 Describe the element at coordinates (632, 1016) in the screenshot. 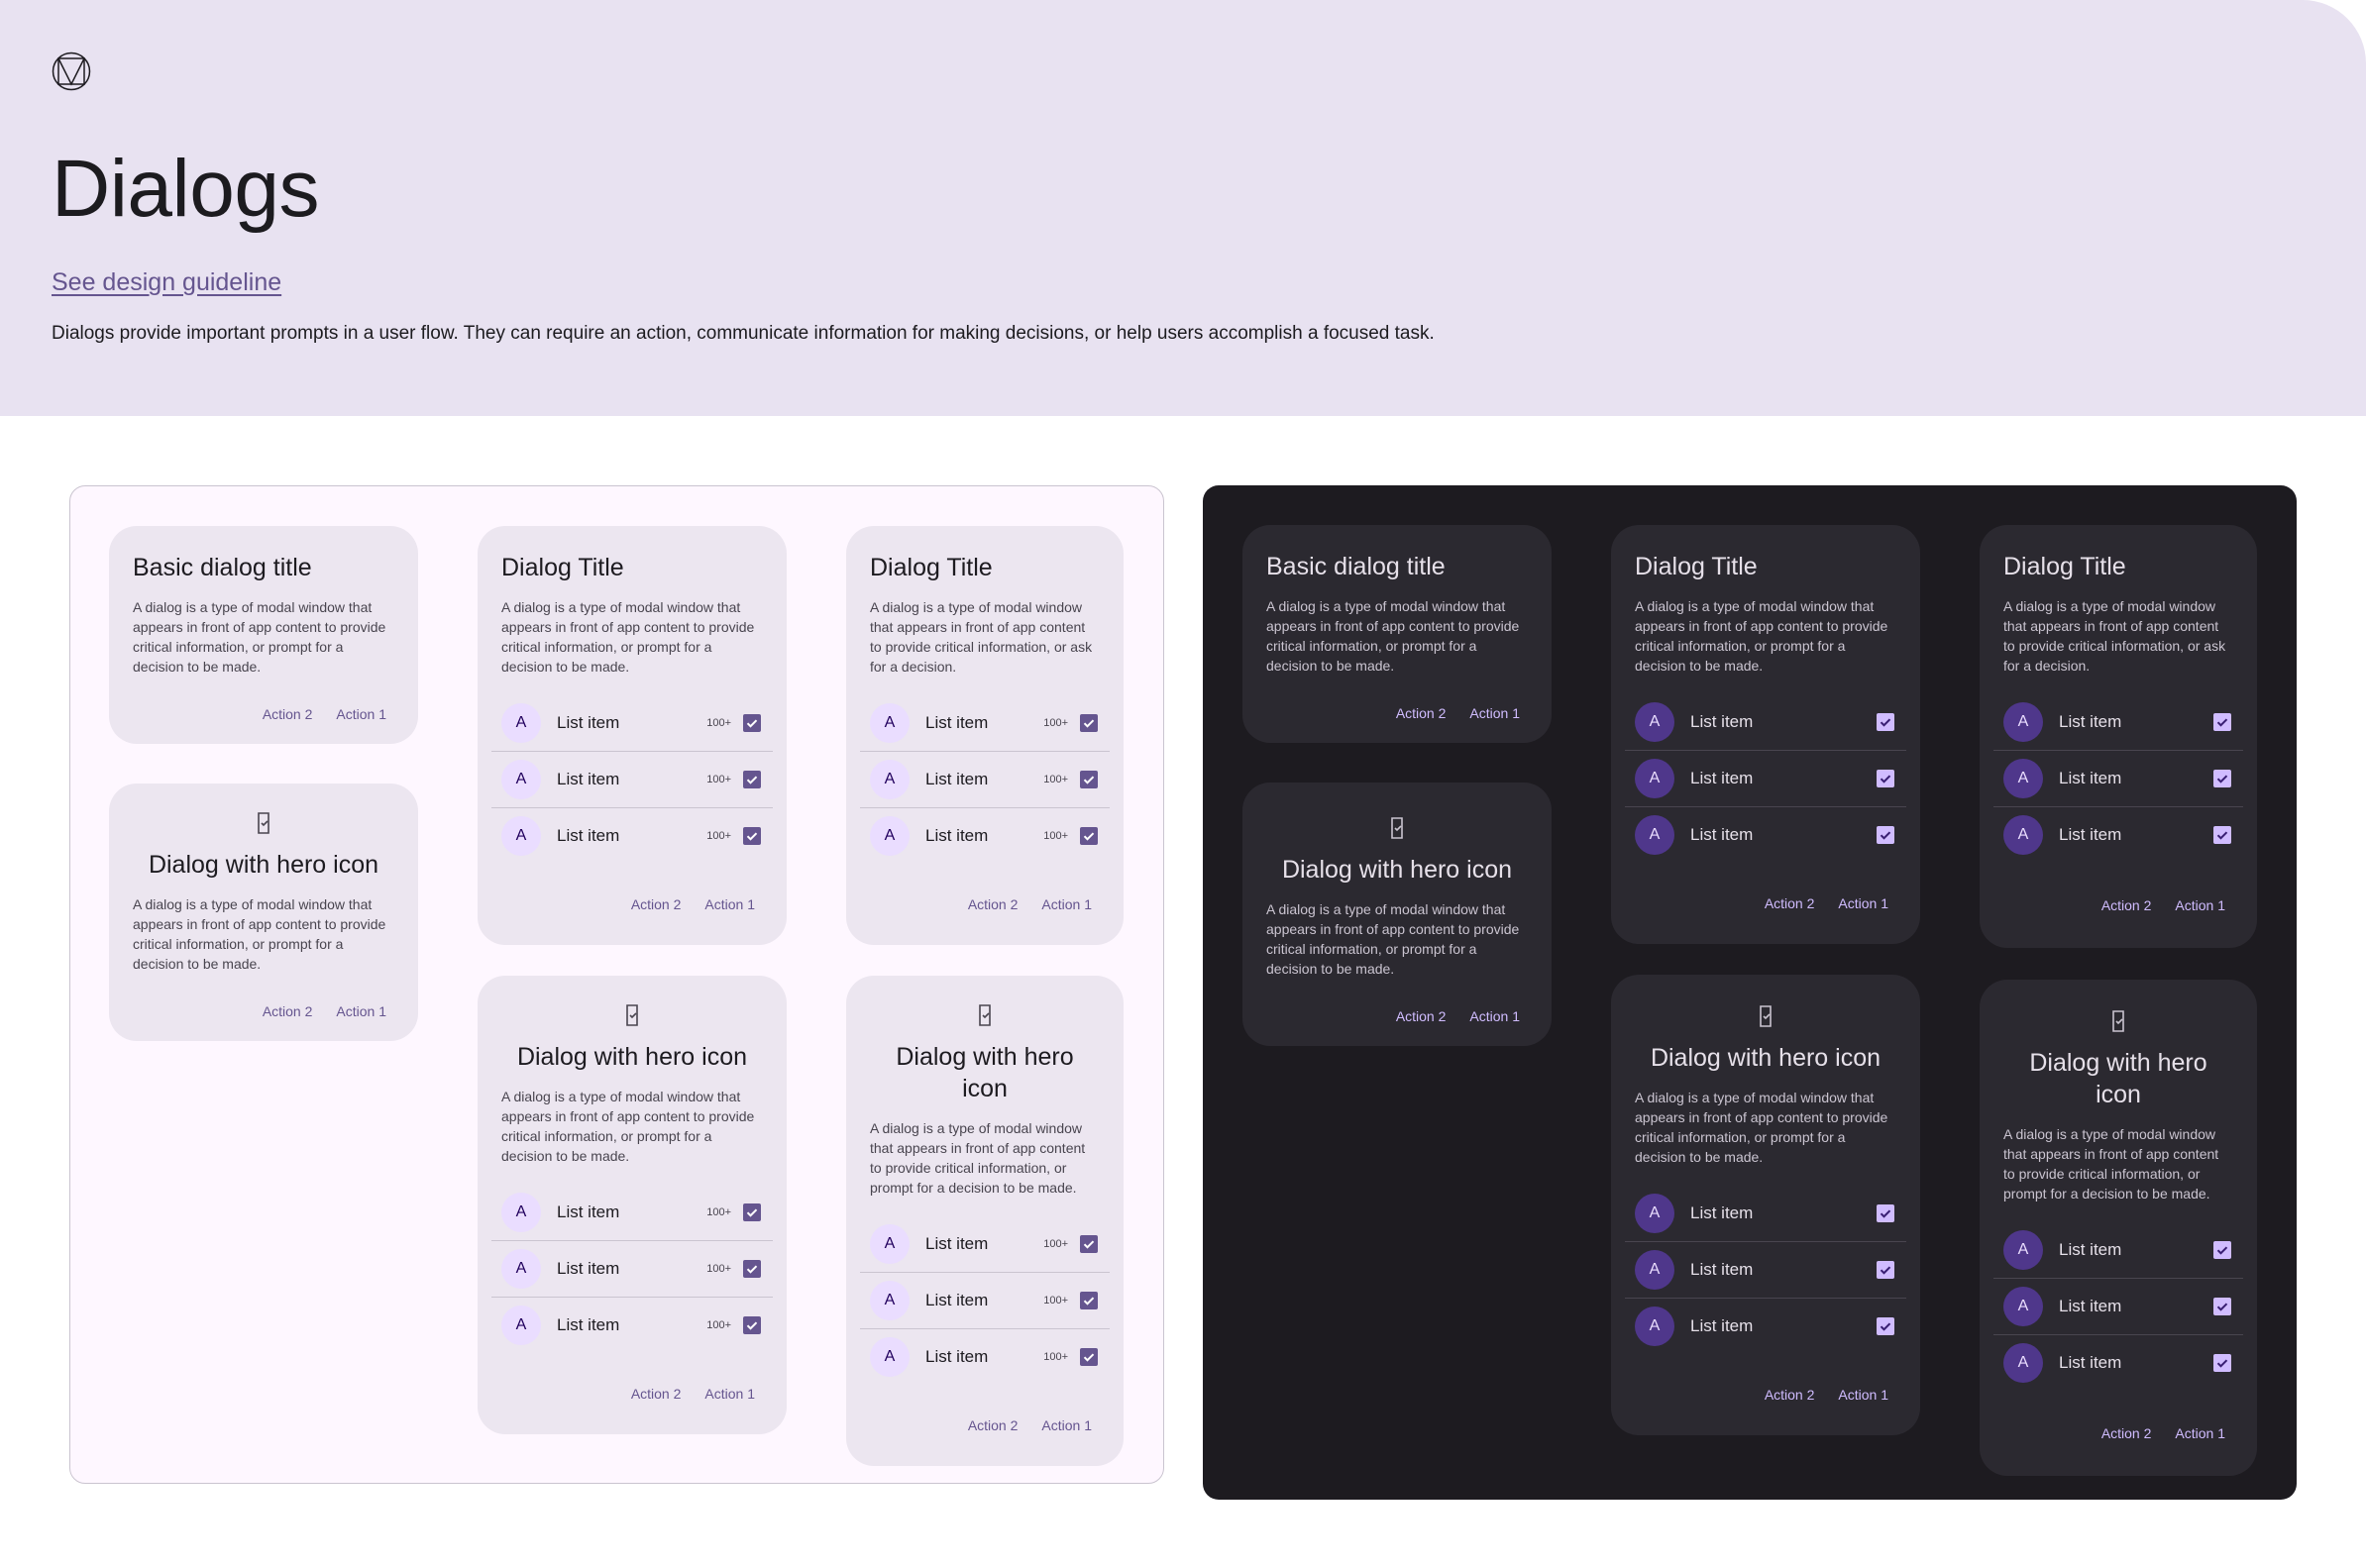

I see `hero-icon-container` at that location.